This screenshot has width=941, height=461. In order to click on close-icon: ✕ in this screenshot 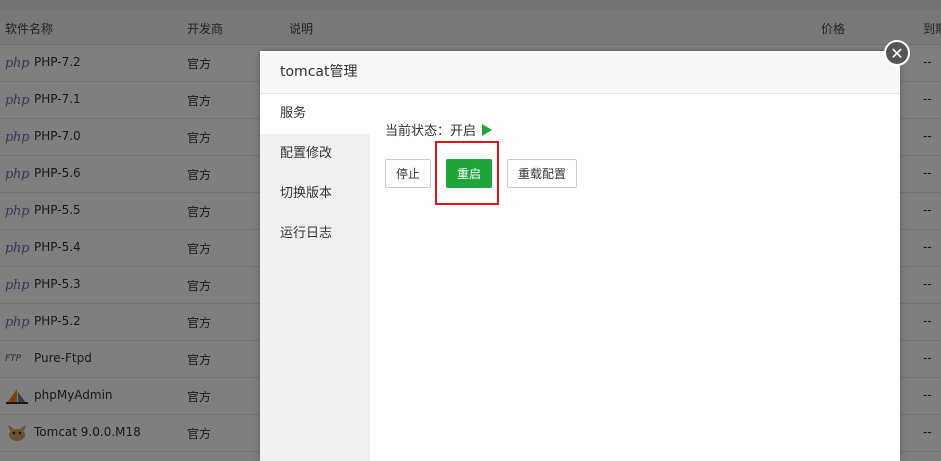, I will do `click(897, 53)`.